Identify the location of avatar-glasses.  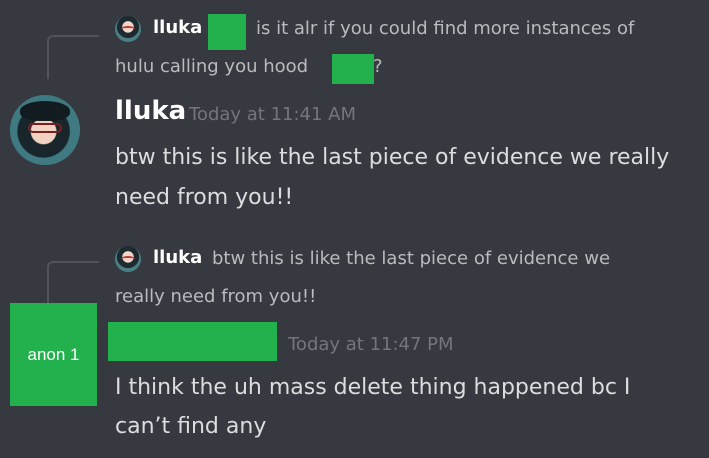
(45, 128).